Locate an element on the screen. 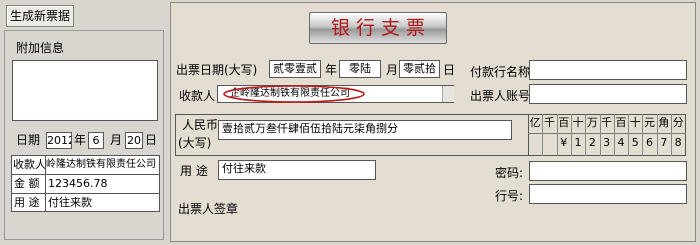 Image resolution: width=700 pixels, height=245 pixels. unit-header-1: 千 is located at coordinates (549, 122).